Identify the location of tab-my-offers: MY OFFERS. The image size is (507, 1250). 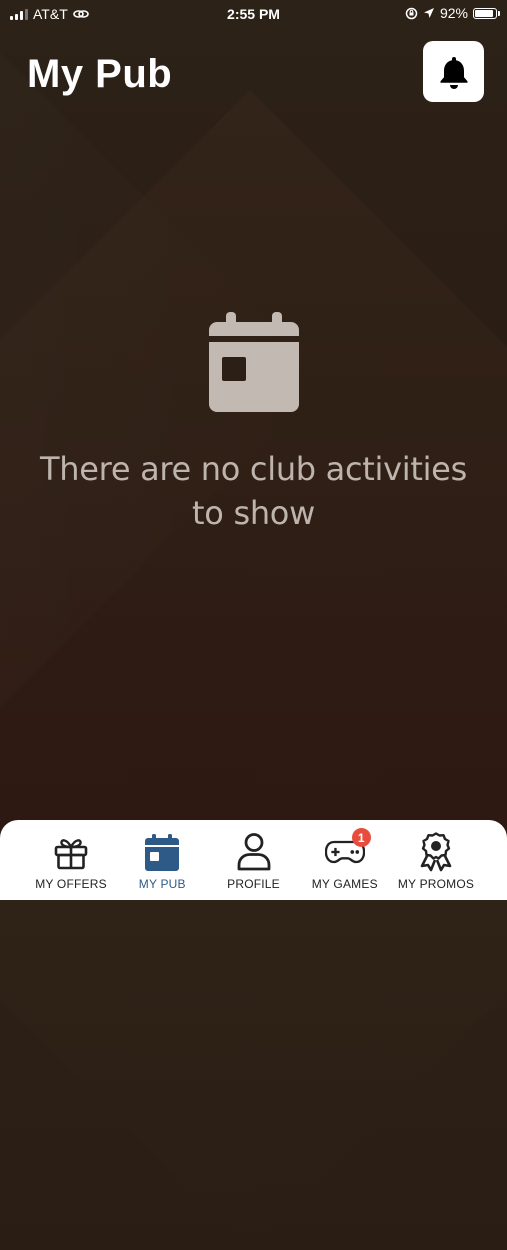
(71, 860).